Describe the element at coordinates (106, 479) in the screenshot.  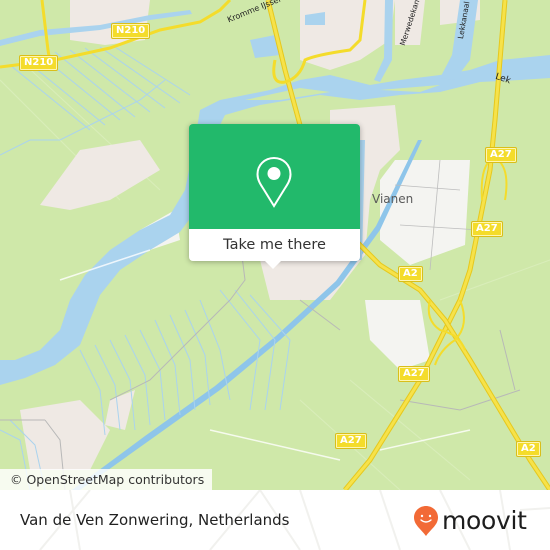
I see `map-attribution: © OpenStreetMap contributors` at that location.